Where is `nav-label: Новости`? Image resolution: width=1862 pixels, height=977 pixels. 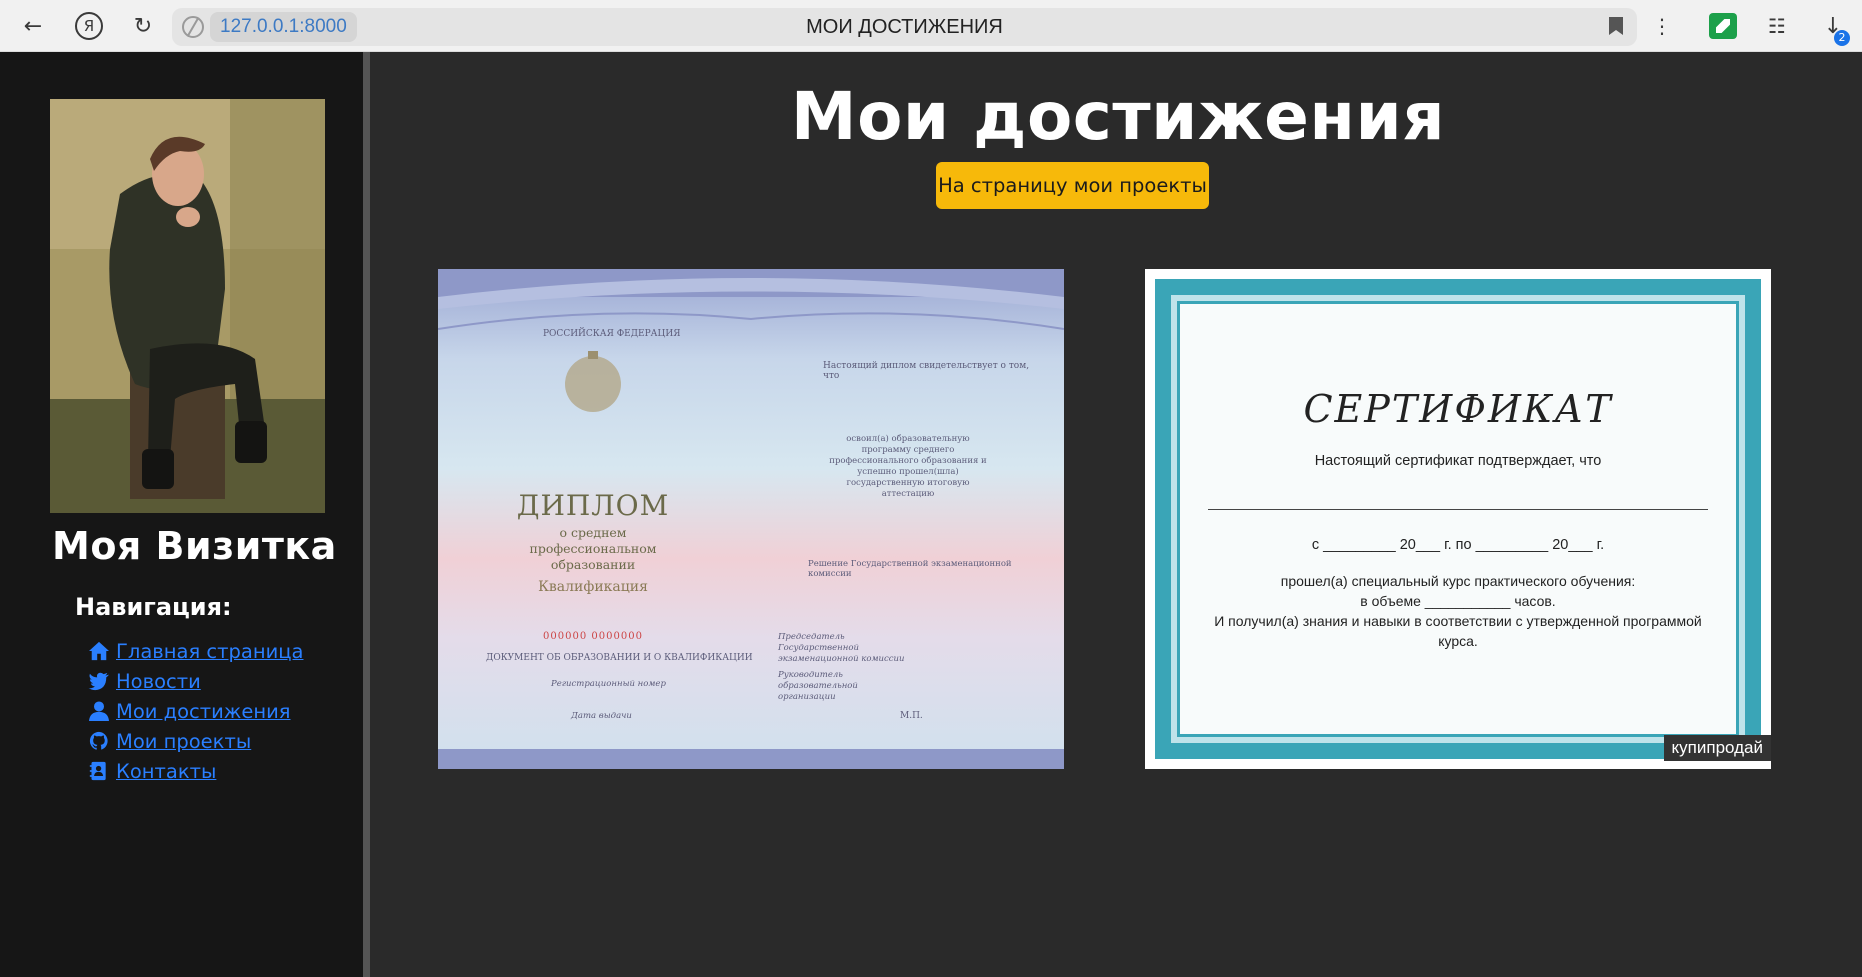
nav-label: Новости is located at coordinates (158, 681).